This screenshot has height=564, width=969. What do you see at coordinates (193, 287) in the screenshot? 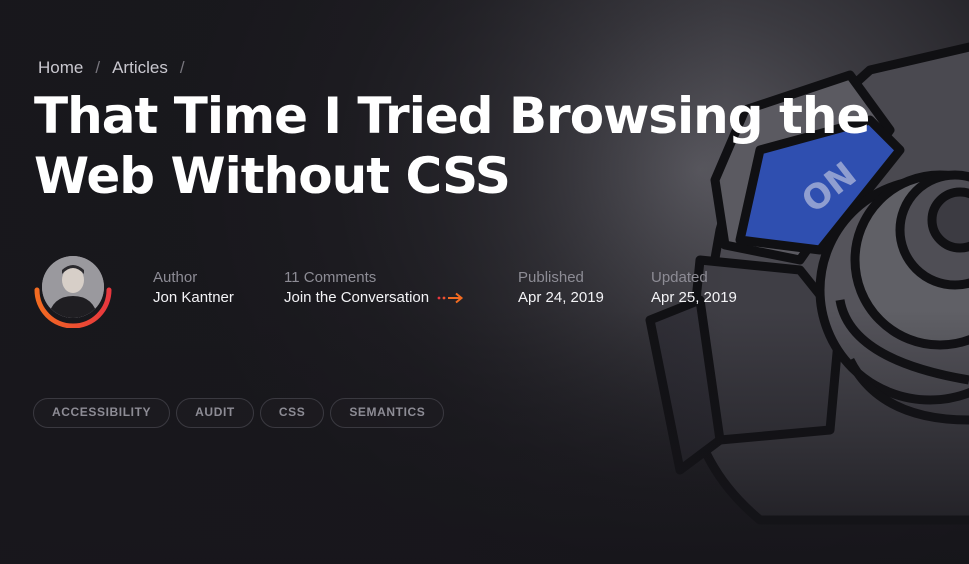
I see `meta-author: Author Jon Kantner` at bounding box center [193, 287].